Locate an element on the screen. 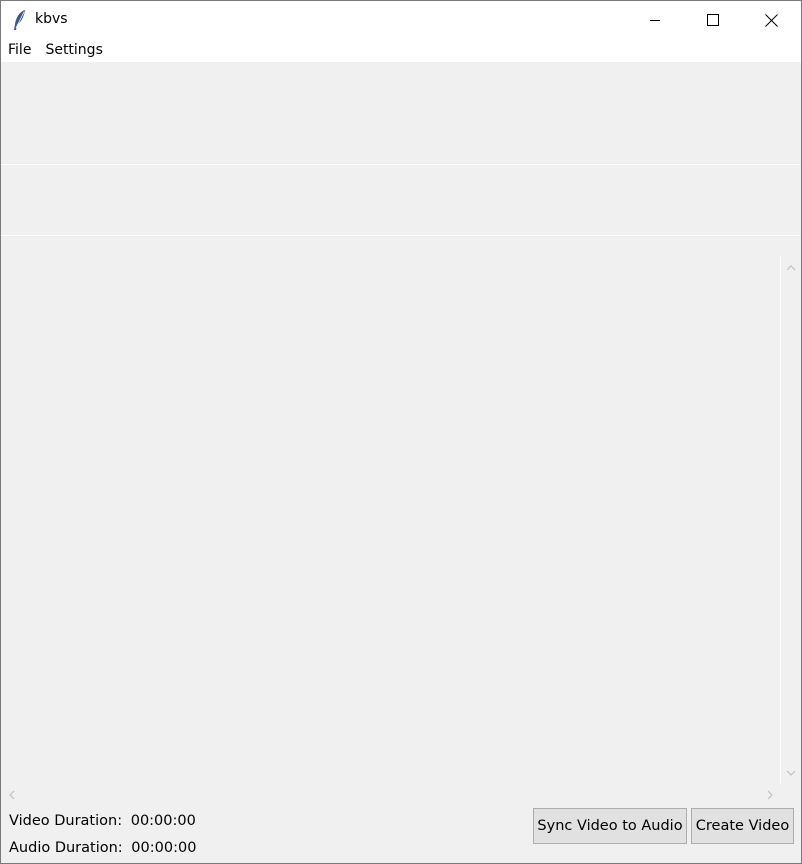 Image resolution: width=802 pixels, height=864 pixels. maximize-icon is located at coordinates (713, 20).